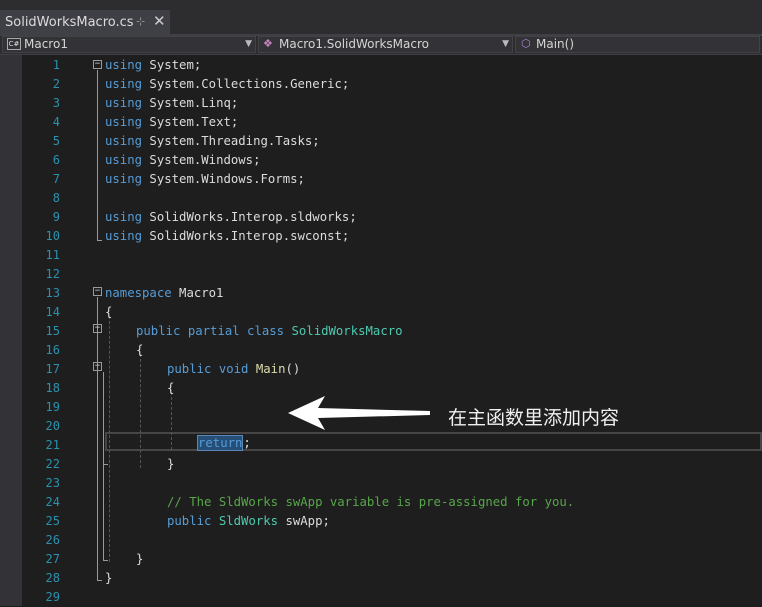 The image size is (762, 607). I want to click on line-number: 11, so click(52, 255).